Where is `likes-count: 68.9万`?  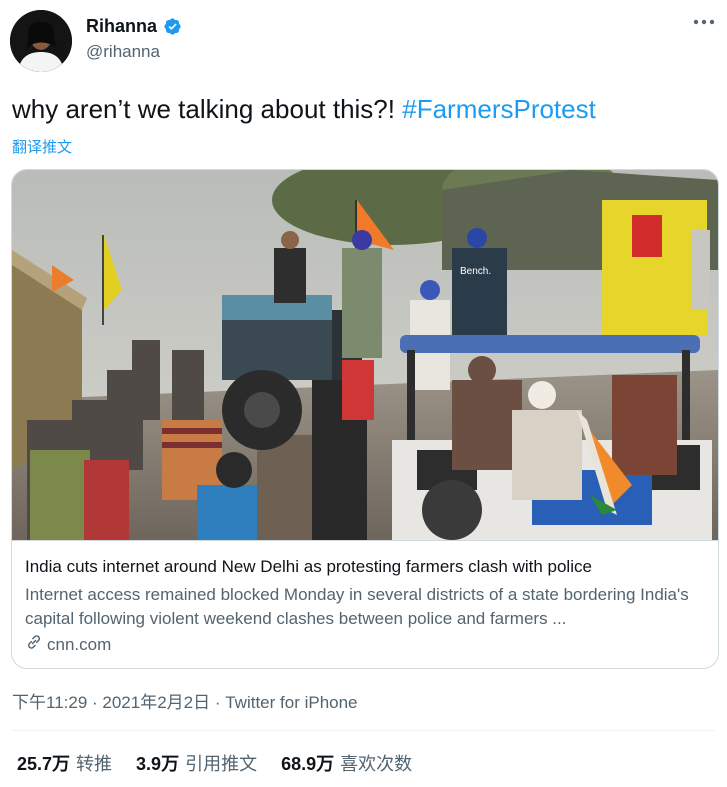 likes-count: 68.9万 is located at coordinates (308, 764).